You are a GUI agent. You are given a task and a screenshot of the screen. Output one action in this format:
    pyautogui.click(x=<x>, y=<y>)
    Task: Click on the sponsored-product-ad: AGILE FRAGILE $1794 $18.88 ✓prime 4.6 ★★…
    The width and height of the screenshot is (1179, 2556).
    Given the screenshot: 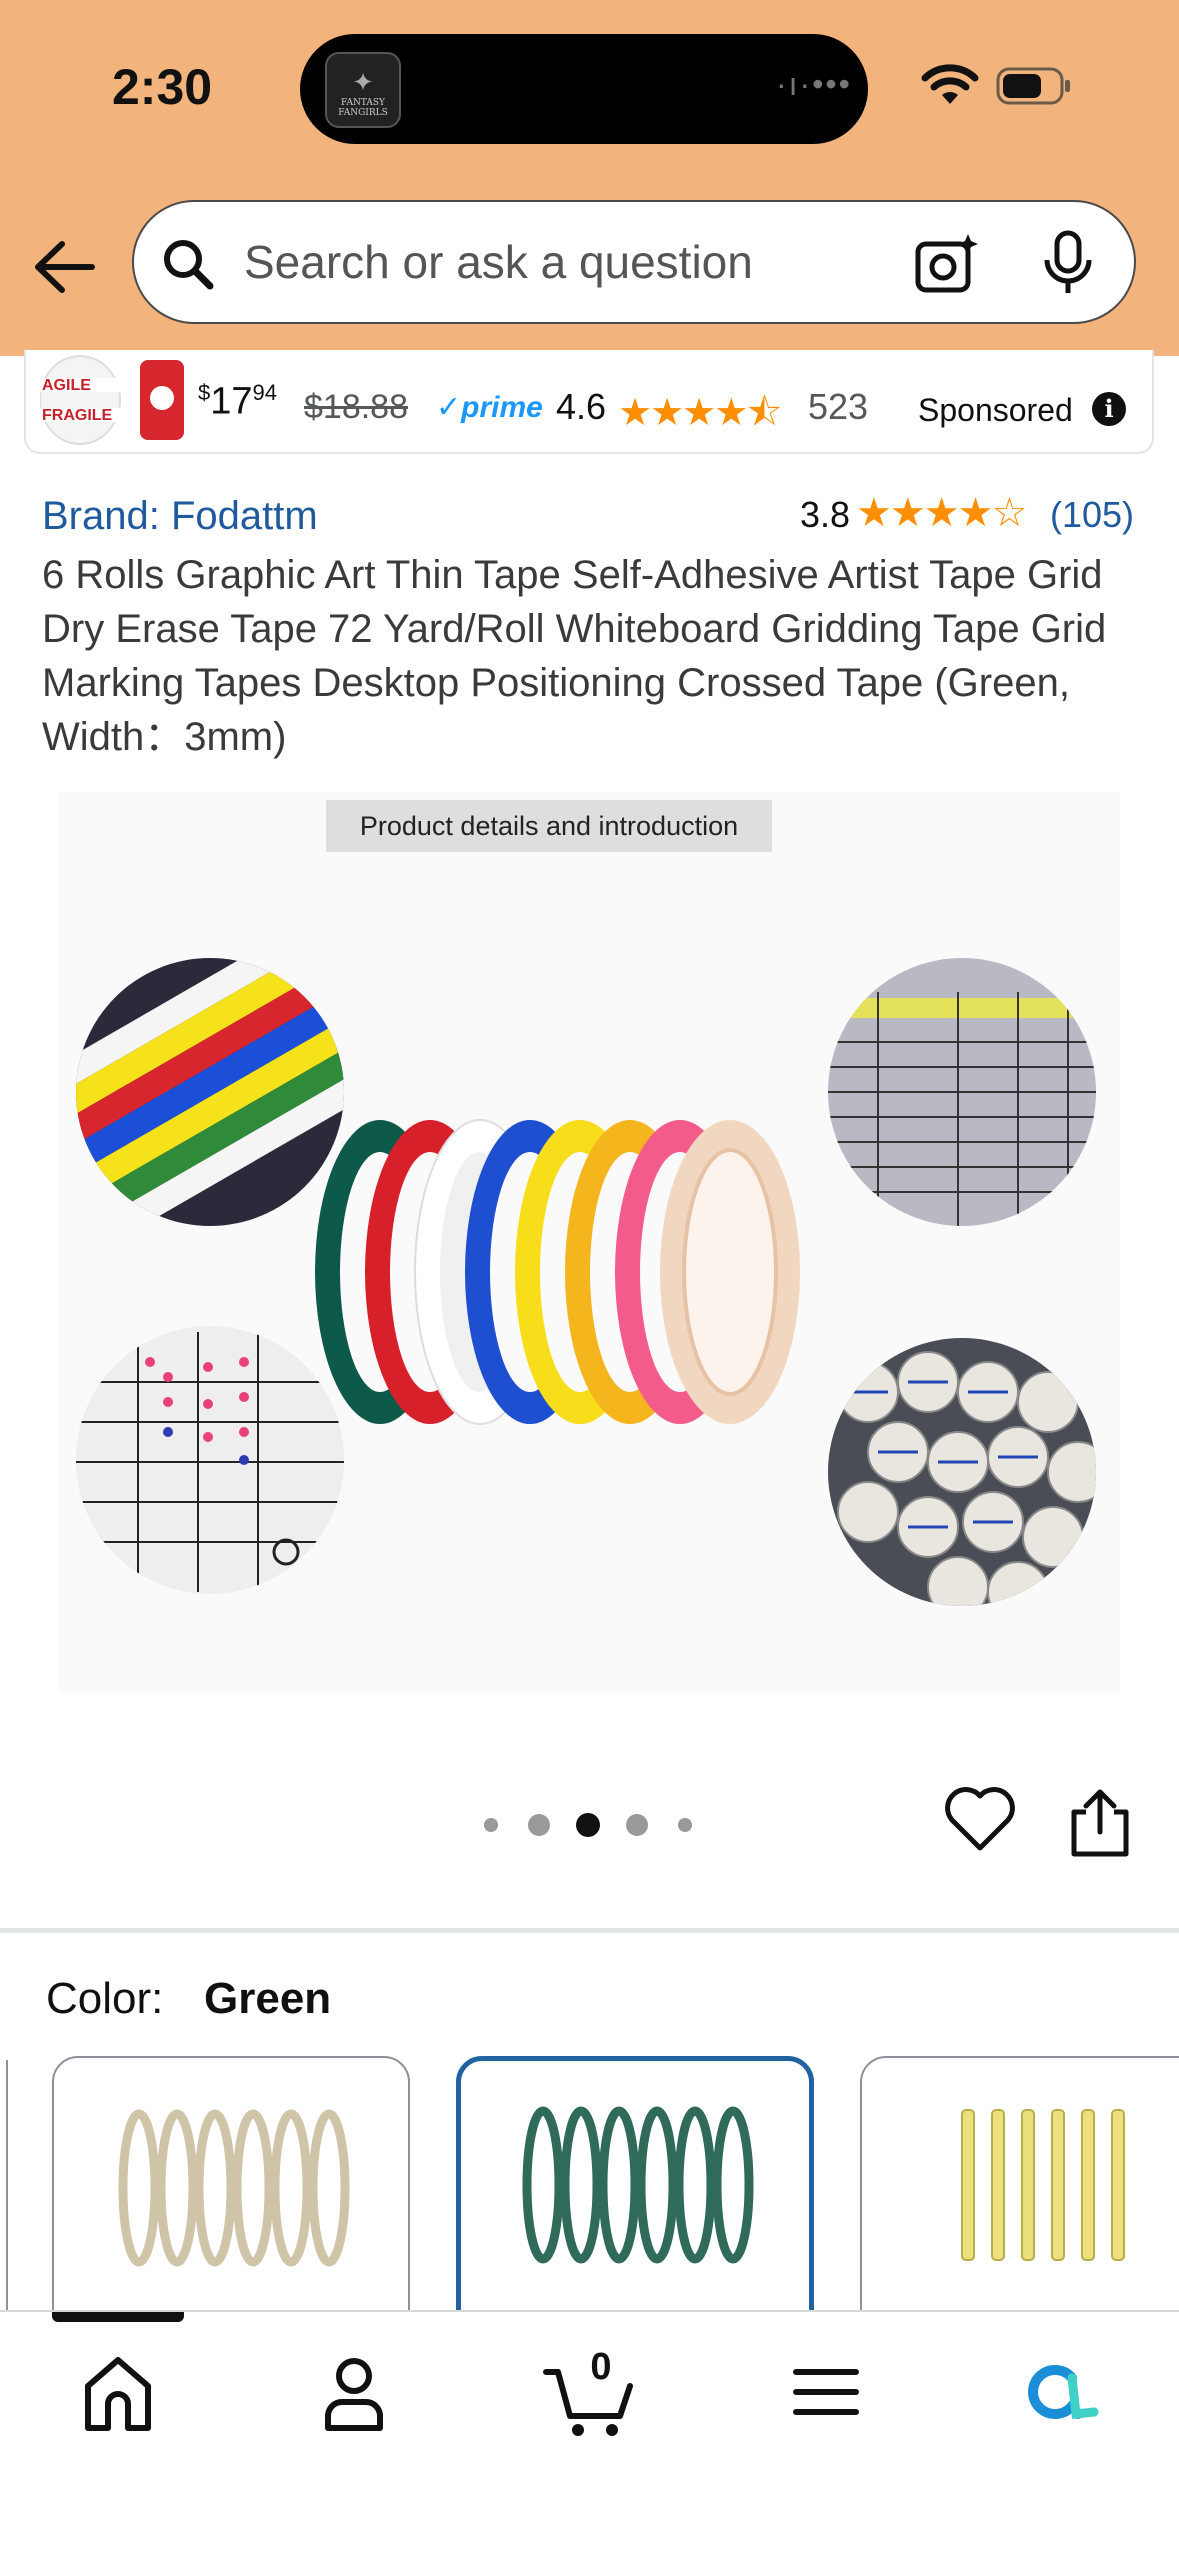 What is the action you would take?
    pyautogui.click(x=589, y=402)
    